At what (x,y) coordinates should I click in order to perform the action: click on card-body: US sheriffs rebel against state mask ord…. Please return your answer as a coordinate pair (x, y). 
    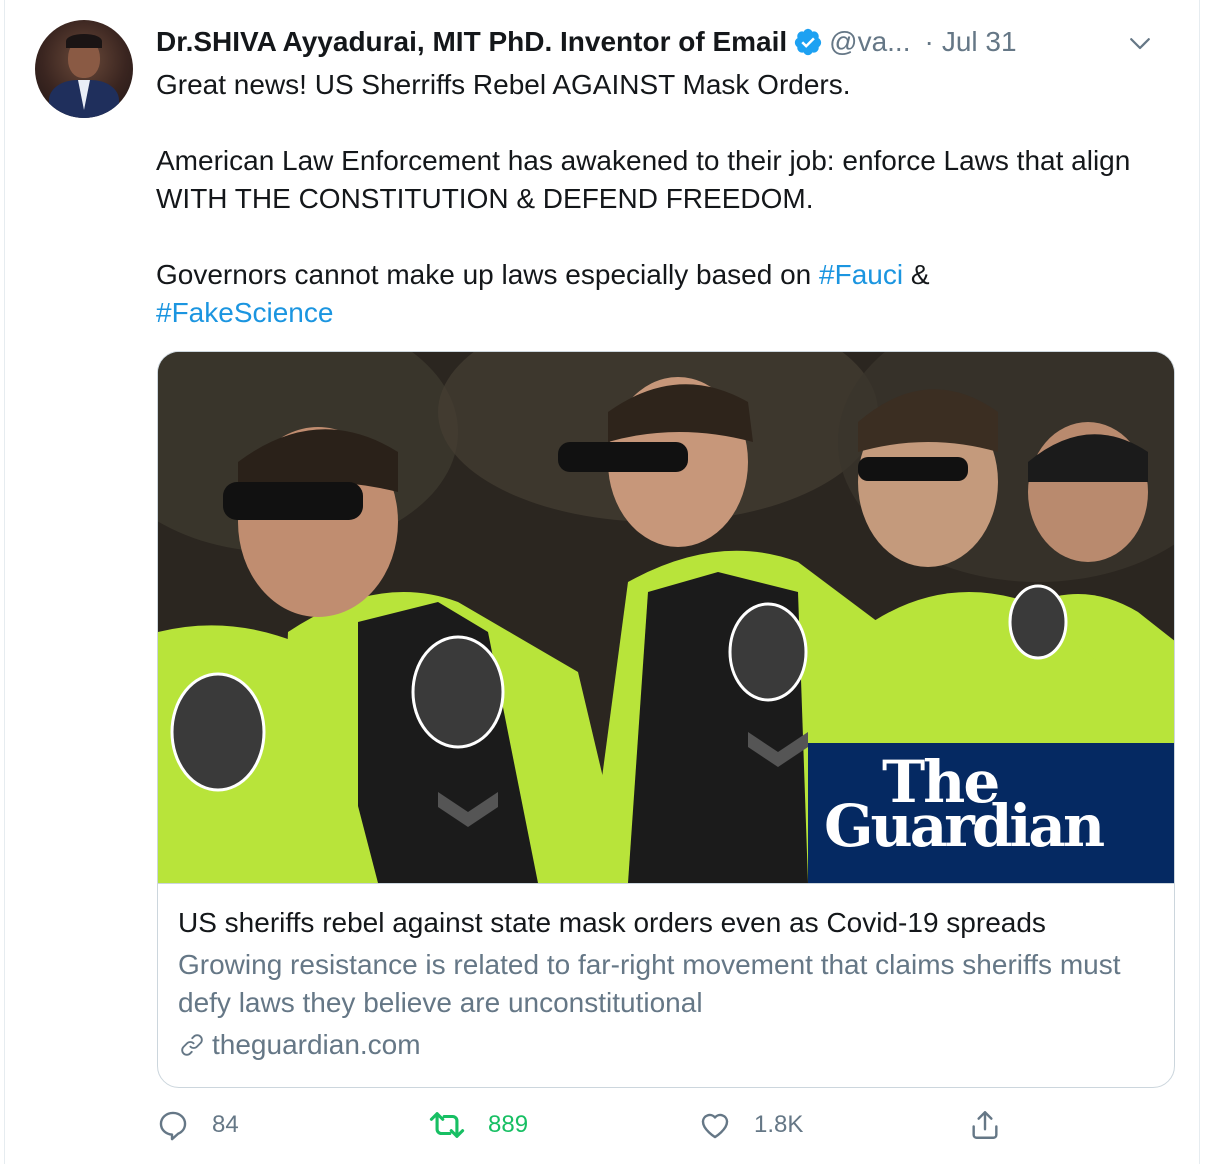
    Looking at the image, I should click on (666, 984).